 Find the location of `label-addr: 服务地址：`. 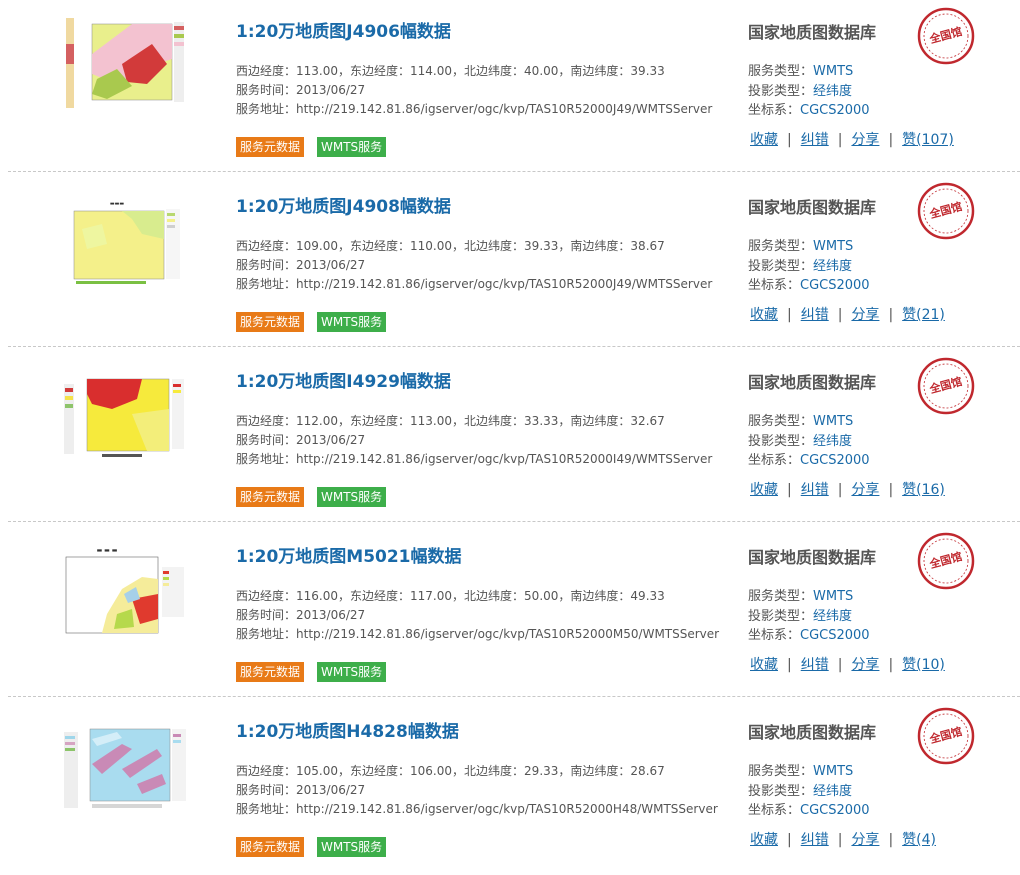

label-addr: 服务地址： is located at coordinates (266, 109).